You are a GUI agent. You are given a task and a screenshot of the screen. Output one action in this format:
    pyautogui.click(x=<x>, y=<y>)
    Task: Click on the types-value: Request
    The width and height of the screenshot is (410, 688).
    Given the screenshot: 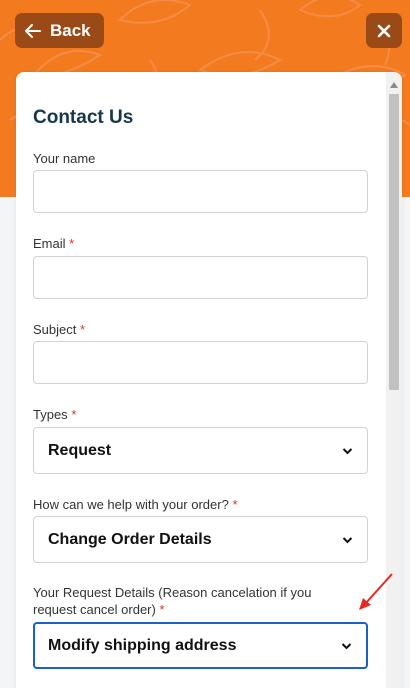 What is the action you would take?
    pyautogui.click(x=80, y=450)
    